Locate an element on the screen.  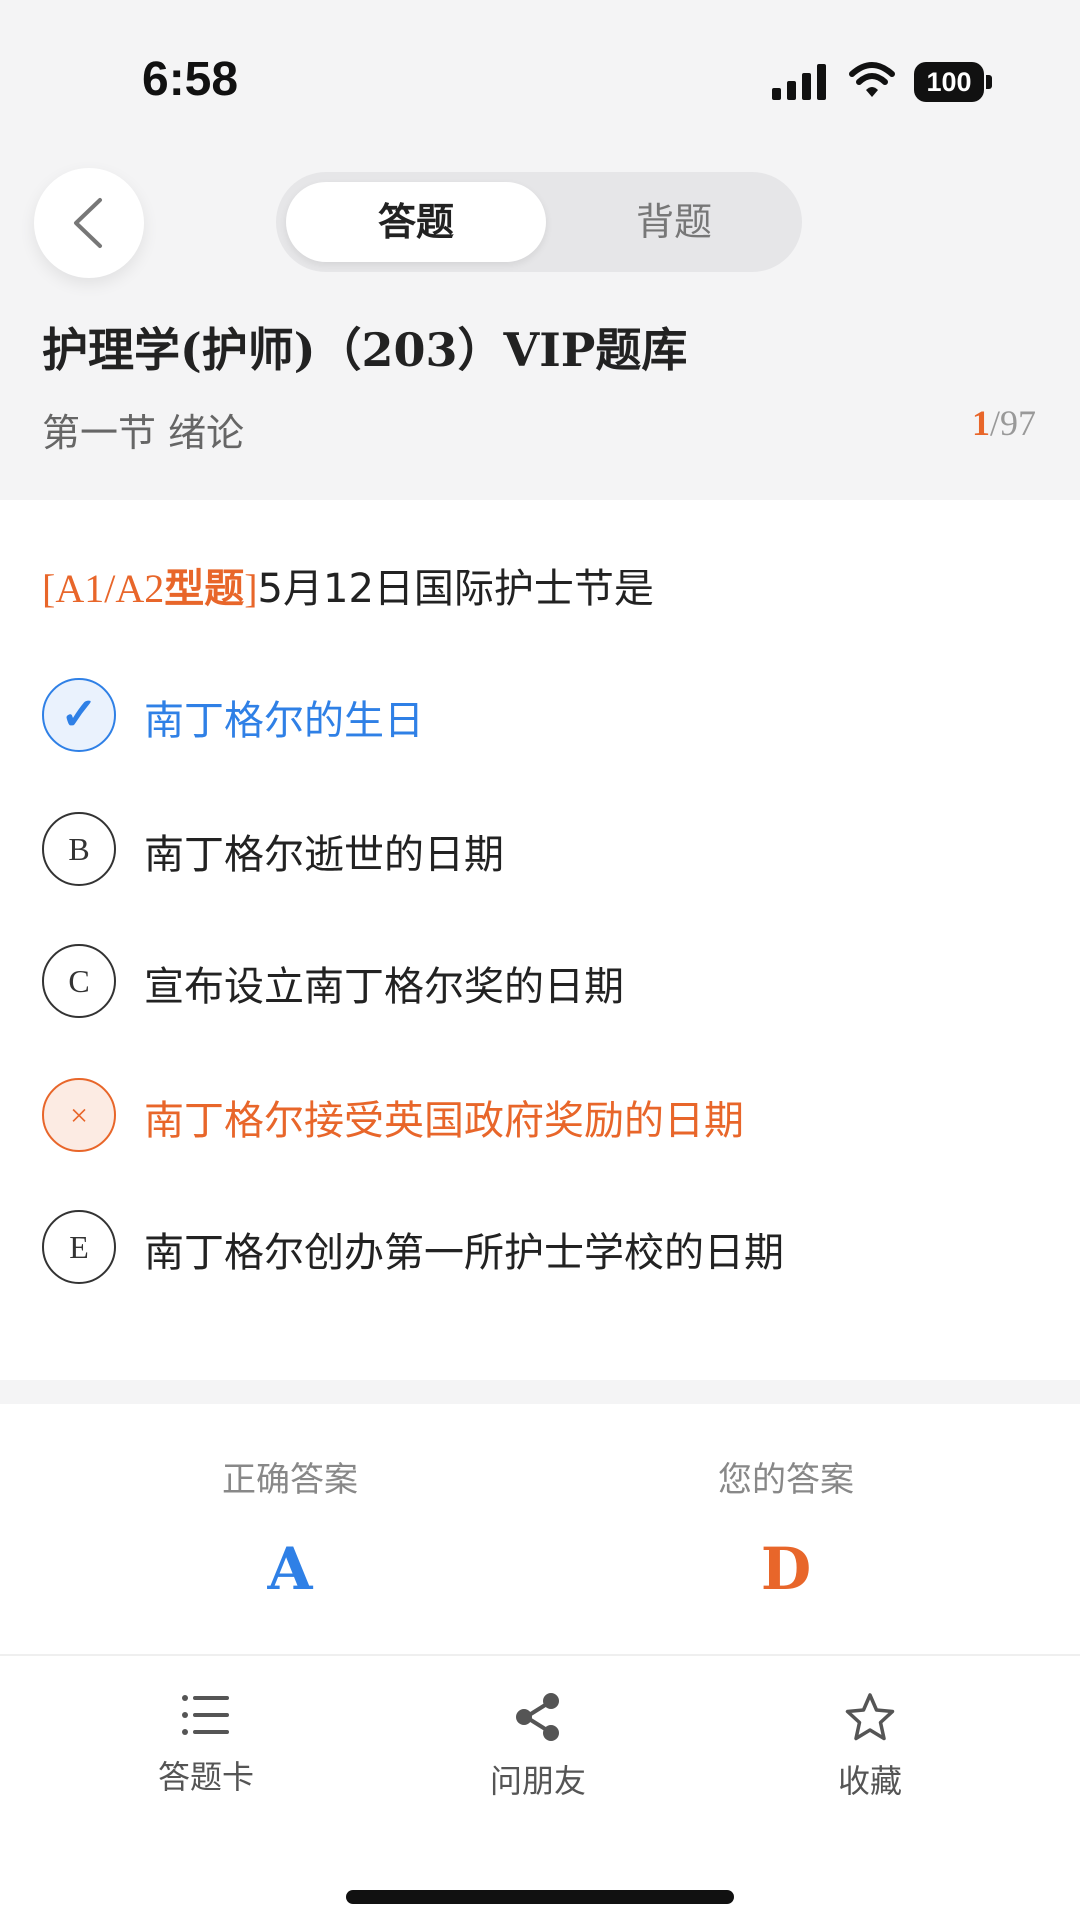
option-d: × 南丁格尔接受英国政府奖励的日期 is located at coordinates (542, 1116).